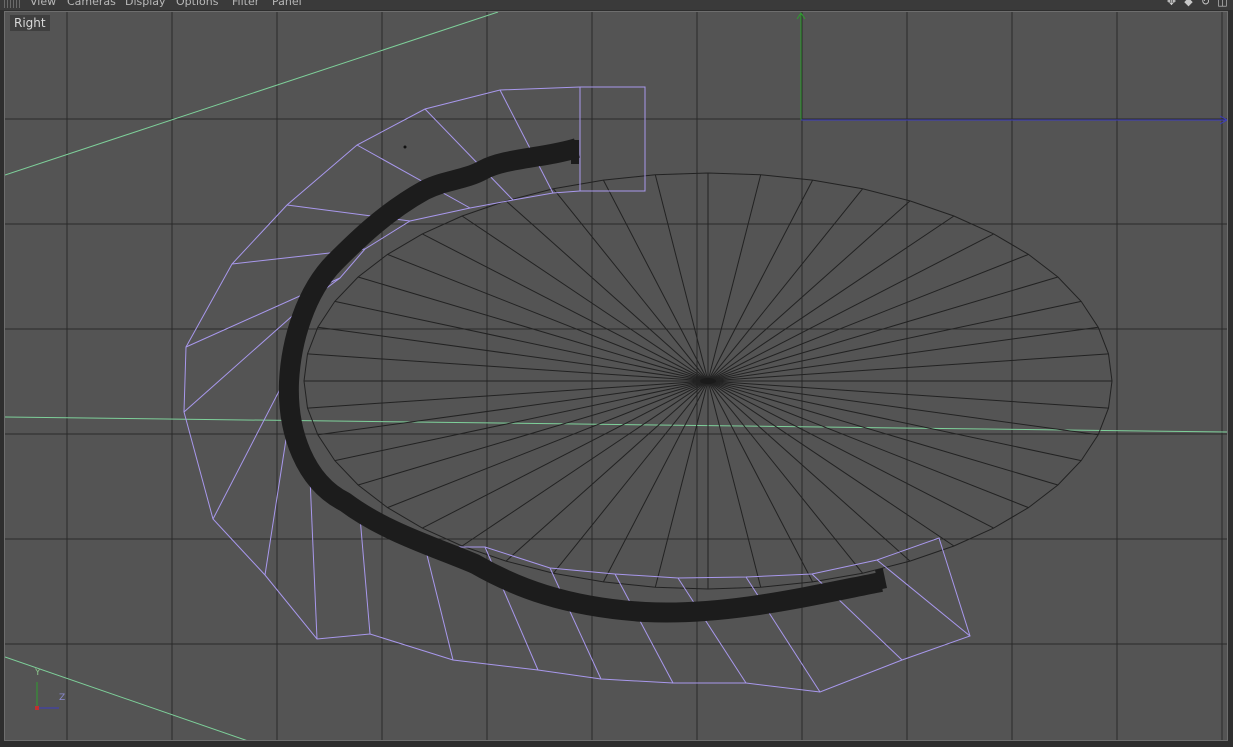 The height and width of the screenshot is (747, 1233). Describe the element at coordinates (1188, 3) in the screenshot. I see `scale-view-icon: ◆` at that location.